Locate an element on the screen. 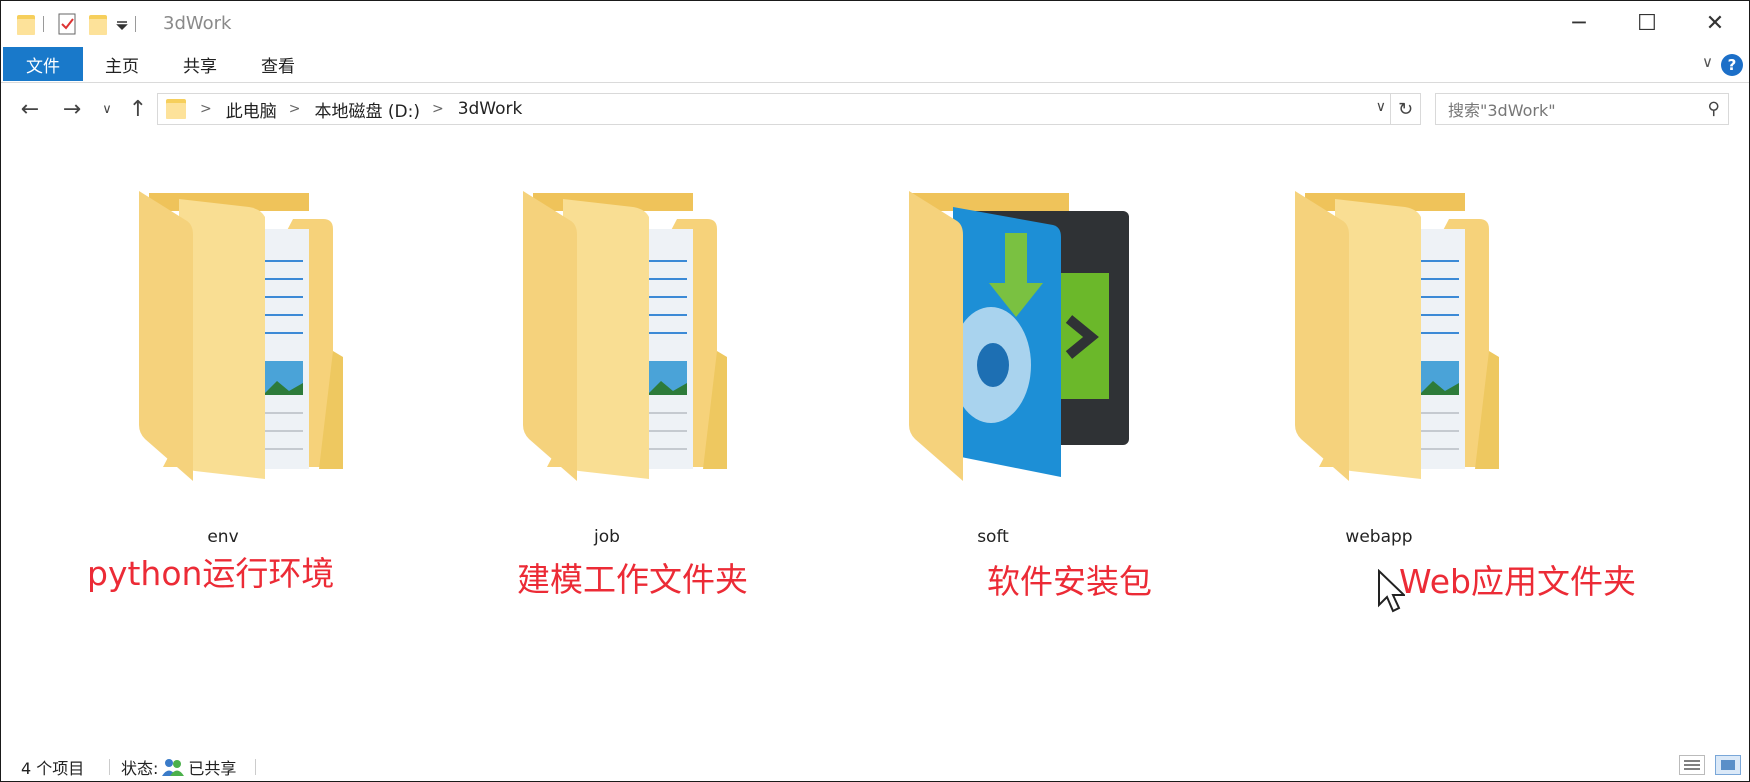 This screenshot has width=1750, height=782. search-input: 搜索"3dWork" ⚲ is located at coordinates (1582, 109).